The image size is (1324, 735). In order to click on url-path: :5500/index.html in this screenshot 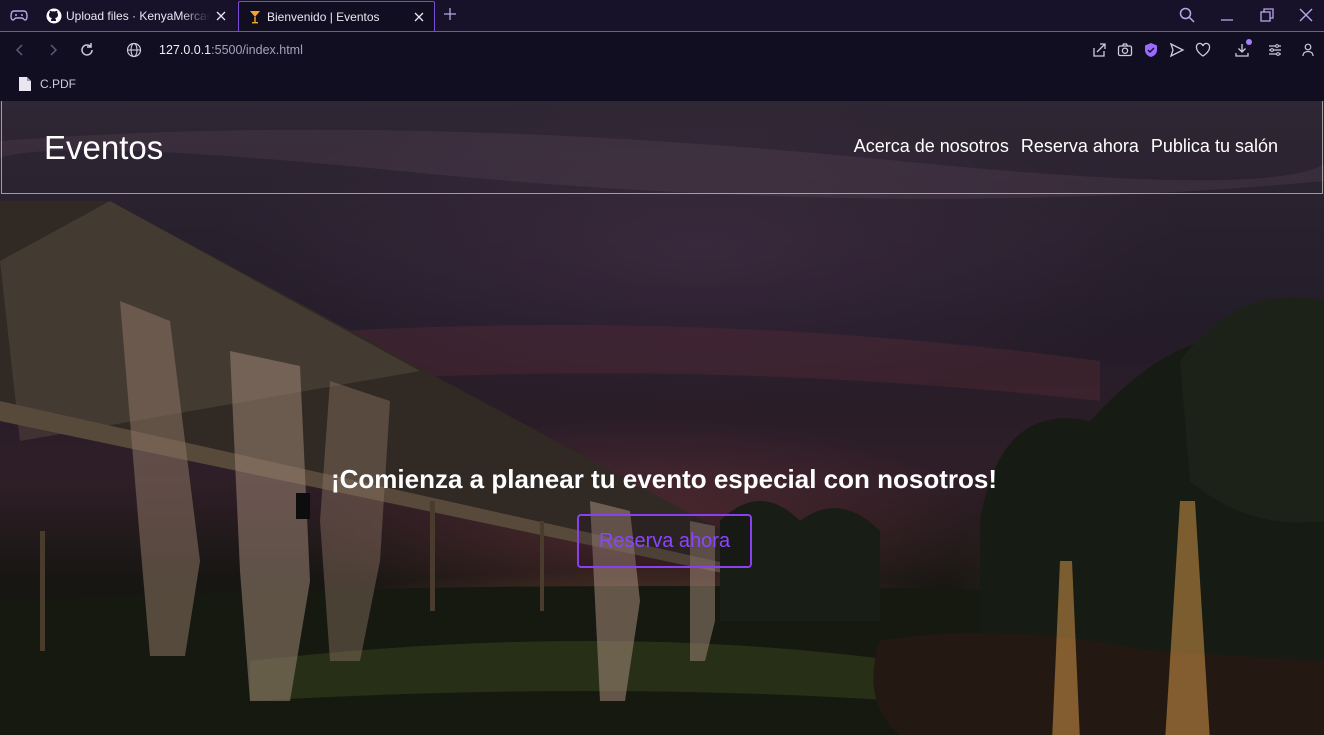, I will do `click(257, 50)`.